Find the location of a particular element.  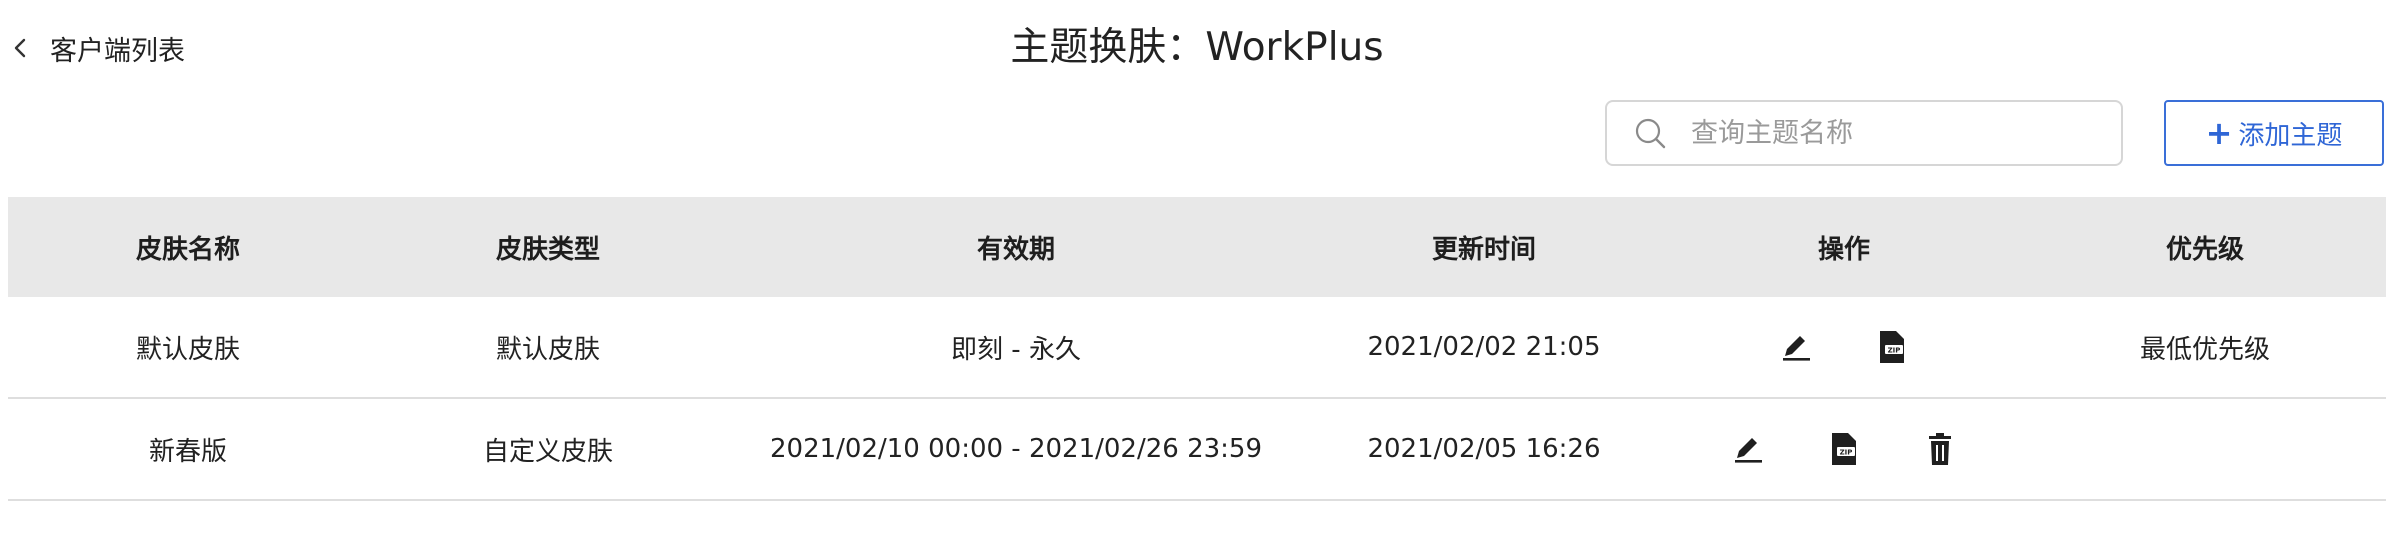

column-header-name: 皮肤名称 is located at coordinates (187, 249).